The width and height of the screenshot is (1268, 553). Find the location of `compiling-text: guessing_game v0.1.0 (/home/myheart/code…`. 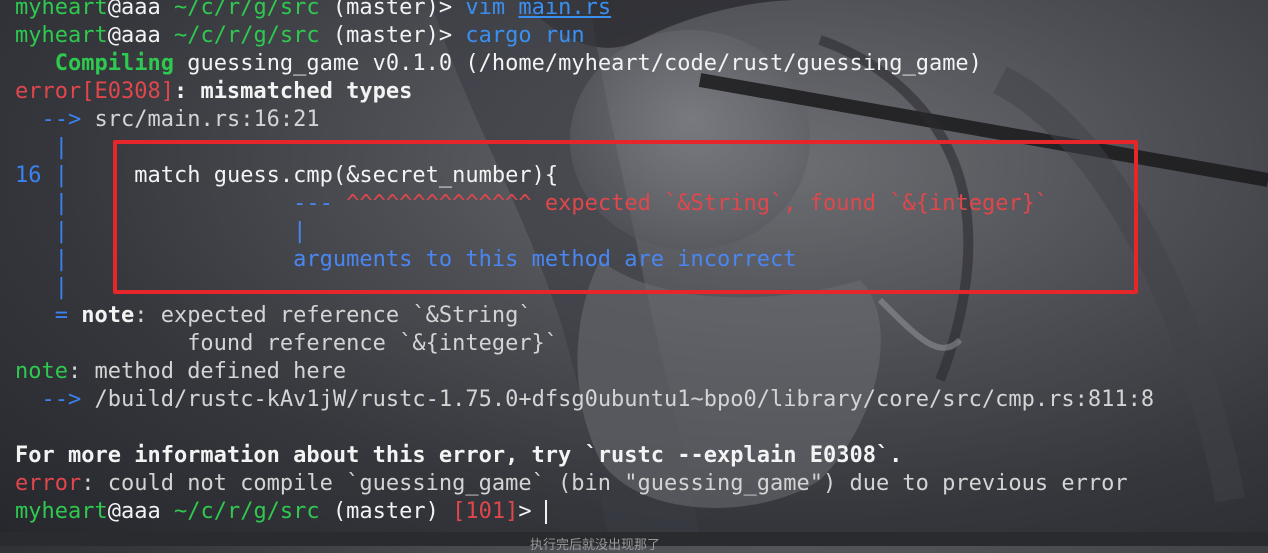

compiling-text: guessing_game v0.1.0 (/home/myheart/code… is located at coordinates (584, 63).